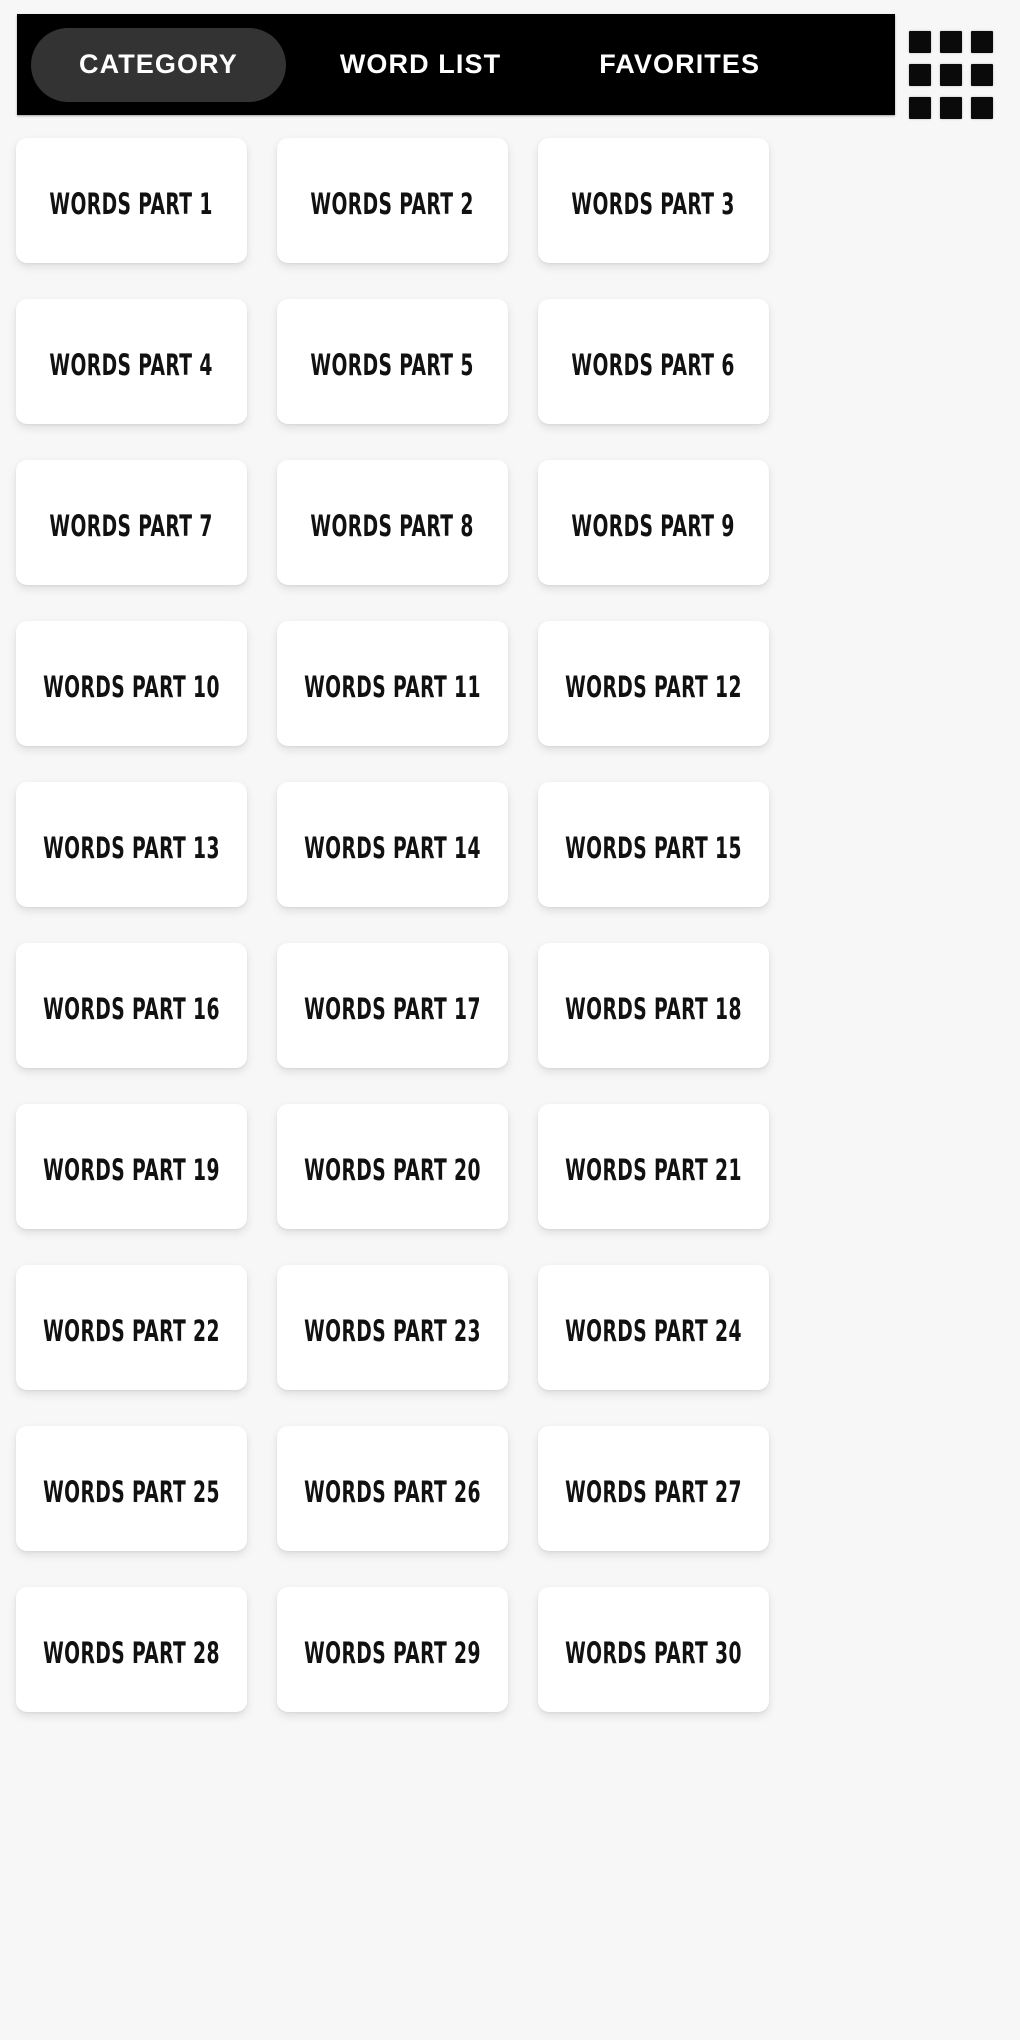  I want to click on category-card: WORDS PART 19, so click(131, 1166).